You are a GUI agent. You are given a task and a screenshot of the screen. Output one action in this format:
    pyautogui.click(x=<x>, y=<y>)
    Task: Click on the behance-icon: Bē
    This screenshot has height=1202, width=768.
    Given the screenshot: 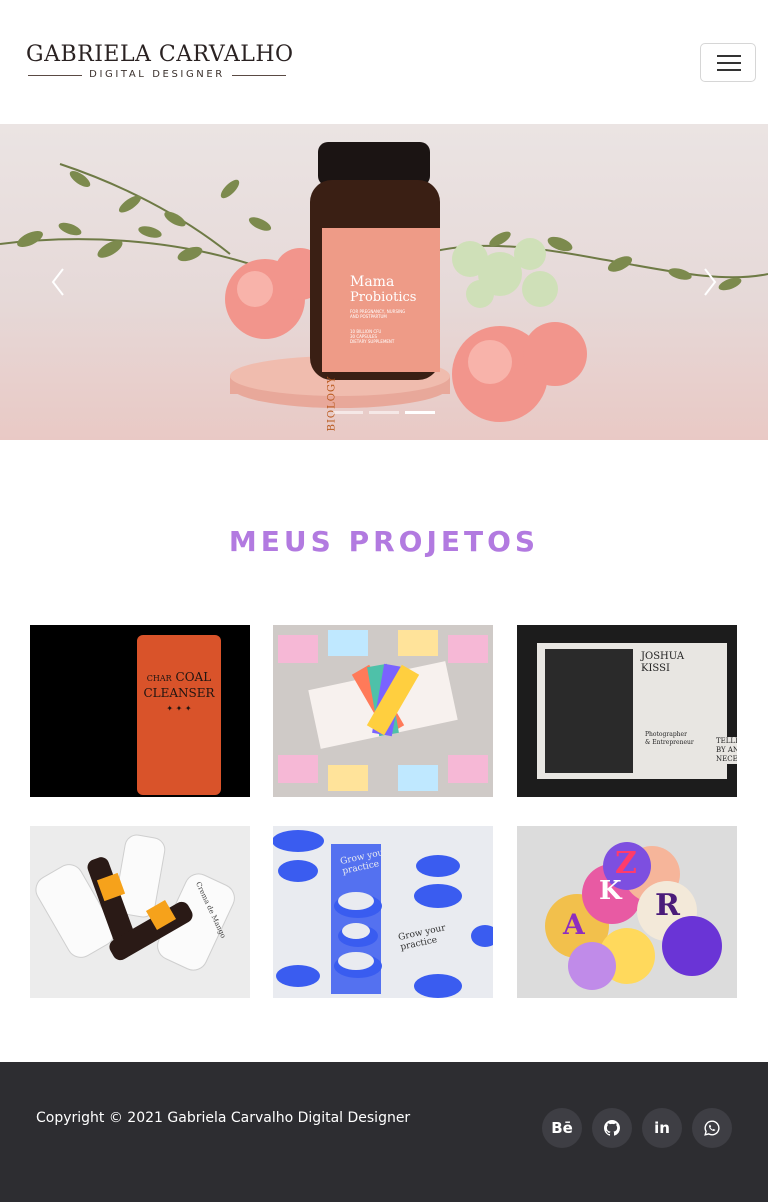 What is the action you would take?
    pyautogui.click(x=562, y=1128)
    